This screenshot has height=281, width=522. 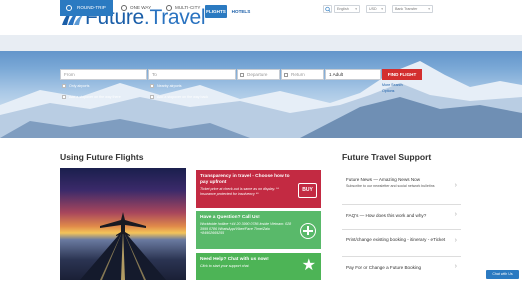 I want to click on one-way-icon, so click(x=124, y=8).